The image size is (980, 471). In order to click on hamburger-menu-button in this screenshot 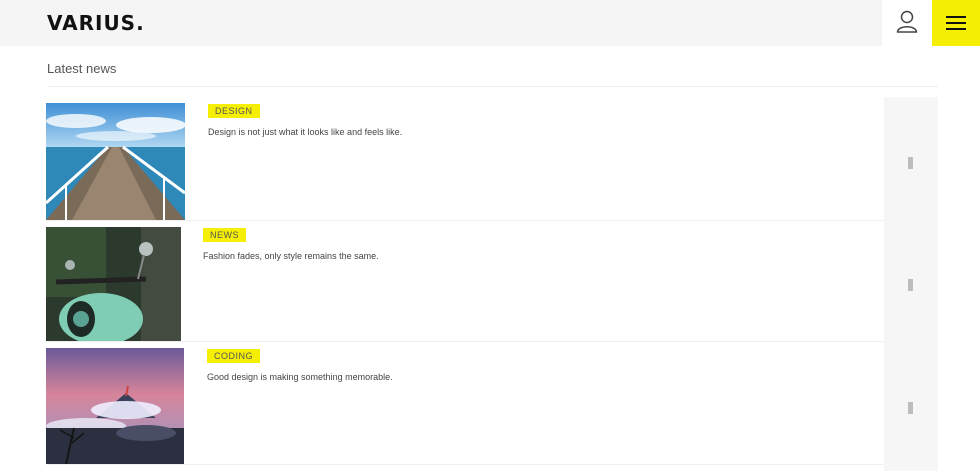, I will do `click(956, 23)`.